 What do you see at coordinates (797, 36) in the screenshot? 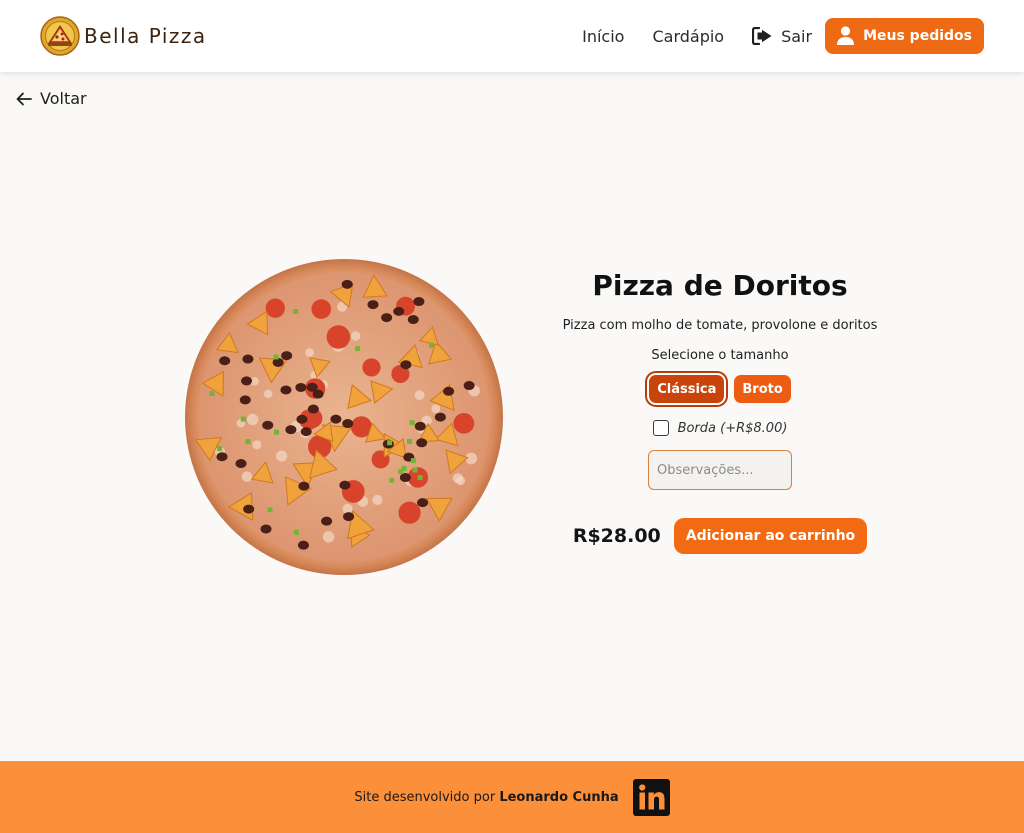
I see `logout-label: Sair` at bounding box center [797, 36].